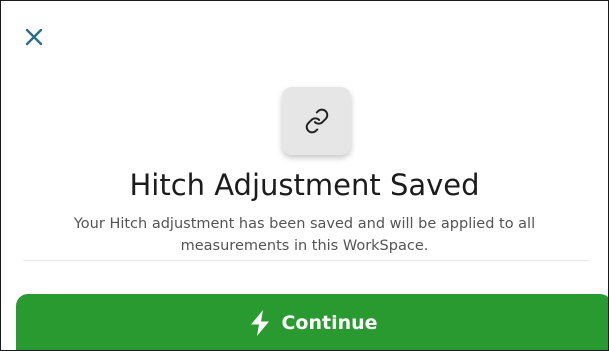 Image resolution: width=609 pixels, height=351 pixels. I want to click on continue-label: Continue, so click(329, 323).